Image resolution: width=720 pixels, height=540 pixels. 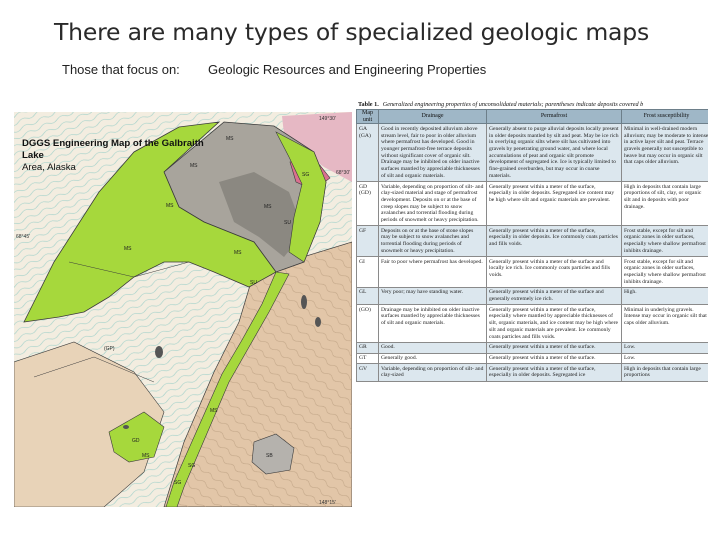 What do you see at coordinates (327, 119) in the screenshot?
I see `map-coordinate-label: 149°30'` at bounding box center [327, 119].